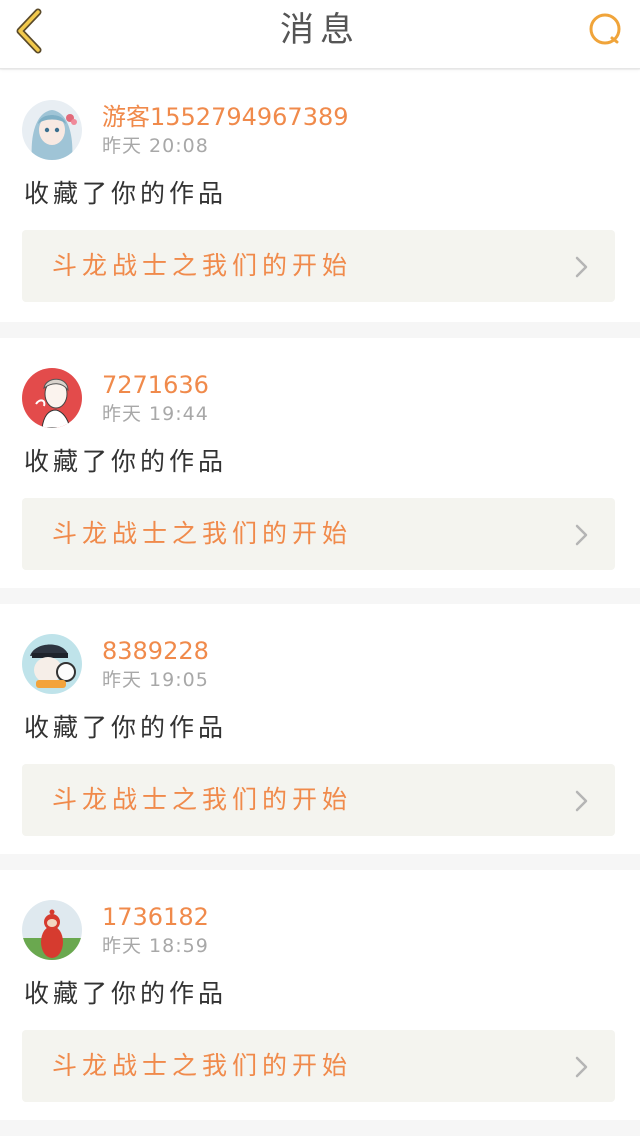 This screenshot has height=1136, width=640. I want to click on anime-girl-avatar-icon, so click(52, 130).